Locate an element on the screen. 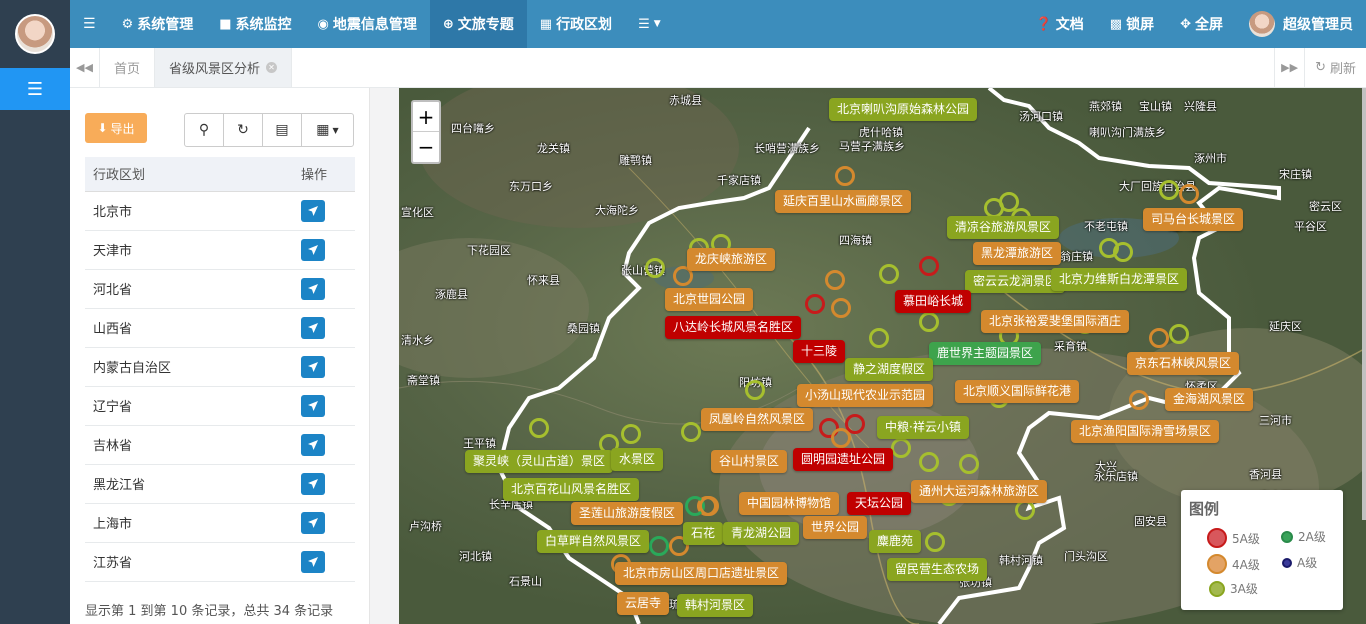 This screenshot has height=624, width=1366. page-scrollbar is located at coordinates (1364, 304).